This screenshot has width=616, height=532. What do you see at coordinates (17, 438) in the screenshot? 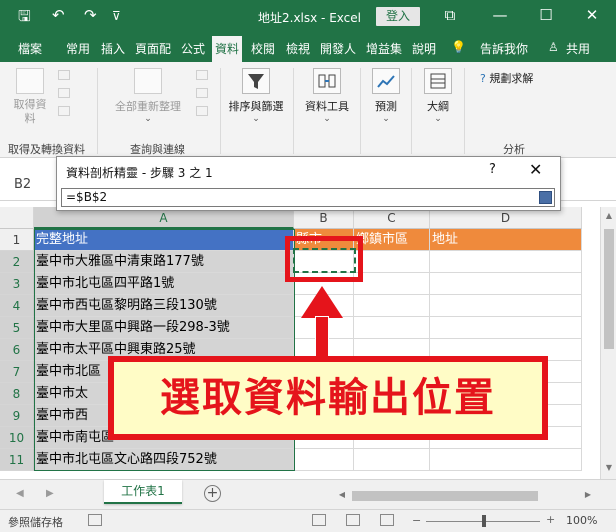
I see `row-header: 10` at bounding box center [17, 438].